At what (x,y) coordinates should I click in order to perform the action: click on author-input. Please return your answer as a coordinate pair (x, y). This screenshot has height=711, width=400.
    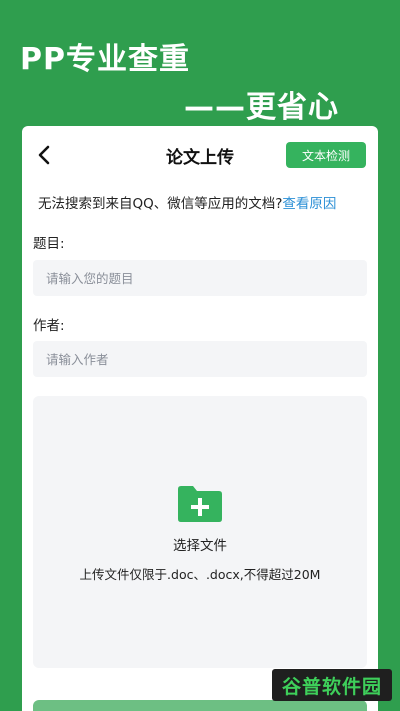
    Looking at the image, I should click on (200, 359).